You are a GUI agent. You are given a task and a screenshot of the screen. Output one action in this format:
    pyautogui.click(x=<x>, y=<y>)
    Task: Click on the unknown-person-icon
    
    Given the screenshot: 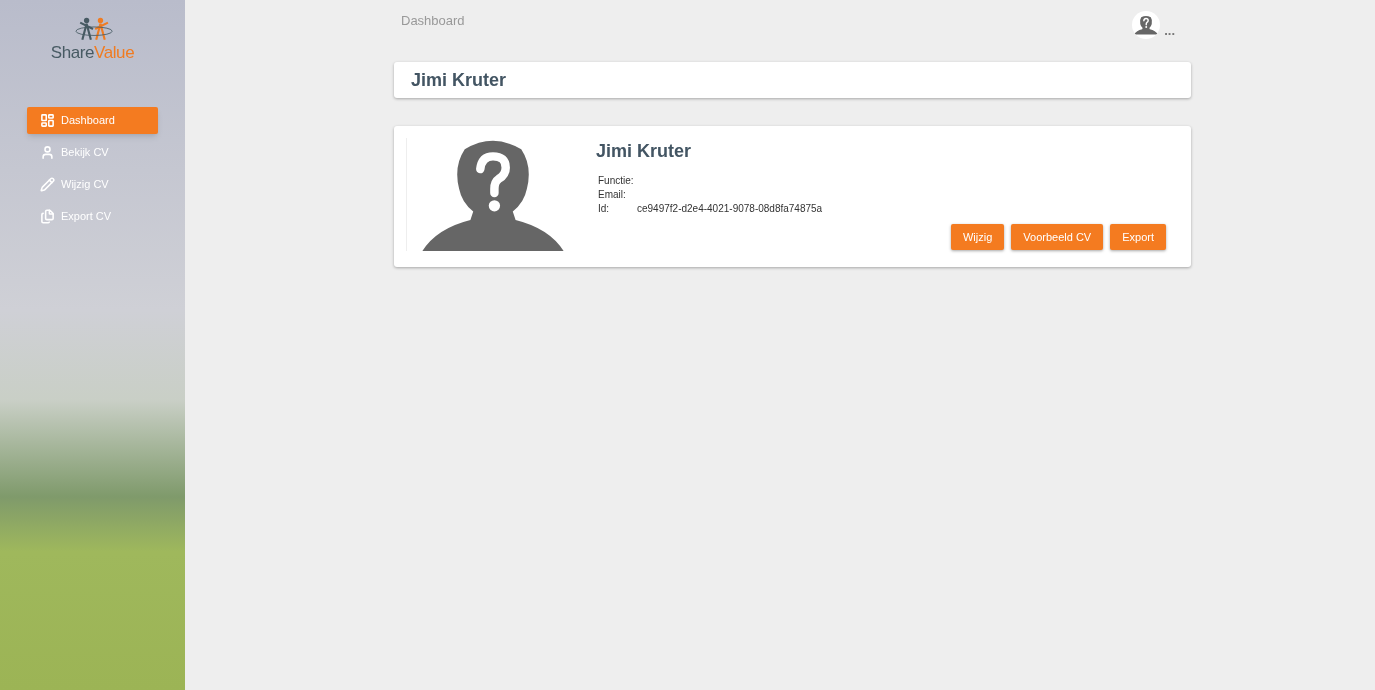 What is the action you would take?
    pyautogui.click(x=1146, y=25)
    